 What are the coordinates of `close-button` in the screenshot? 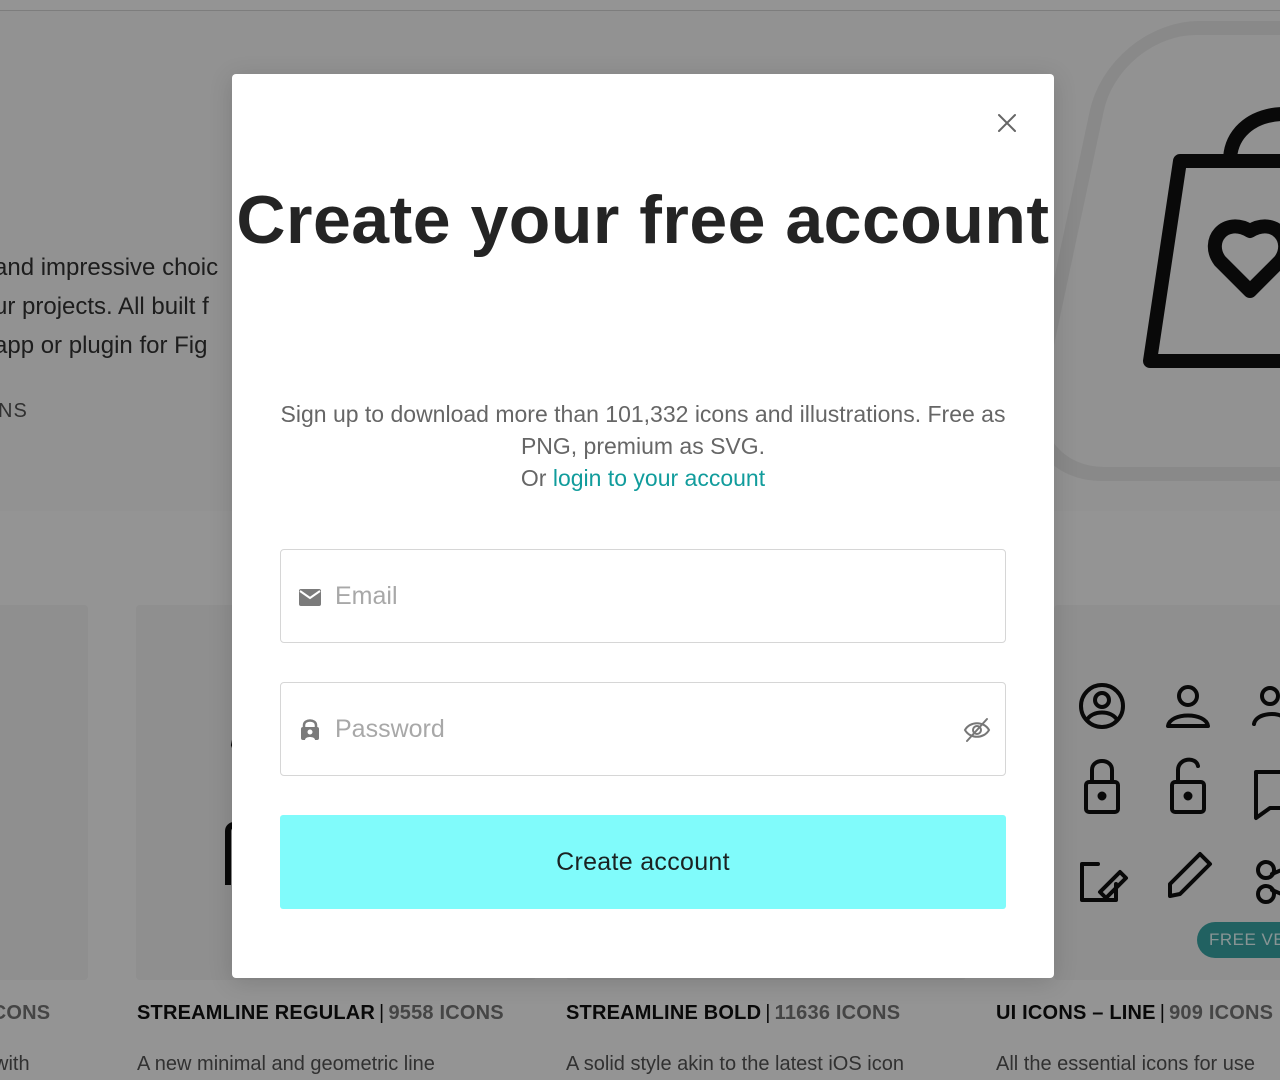 It's located at (1007, 123).